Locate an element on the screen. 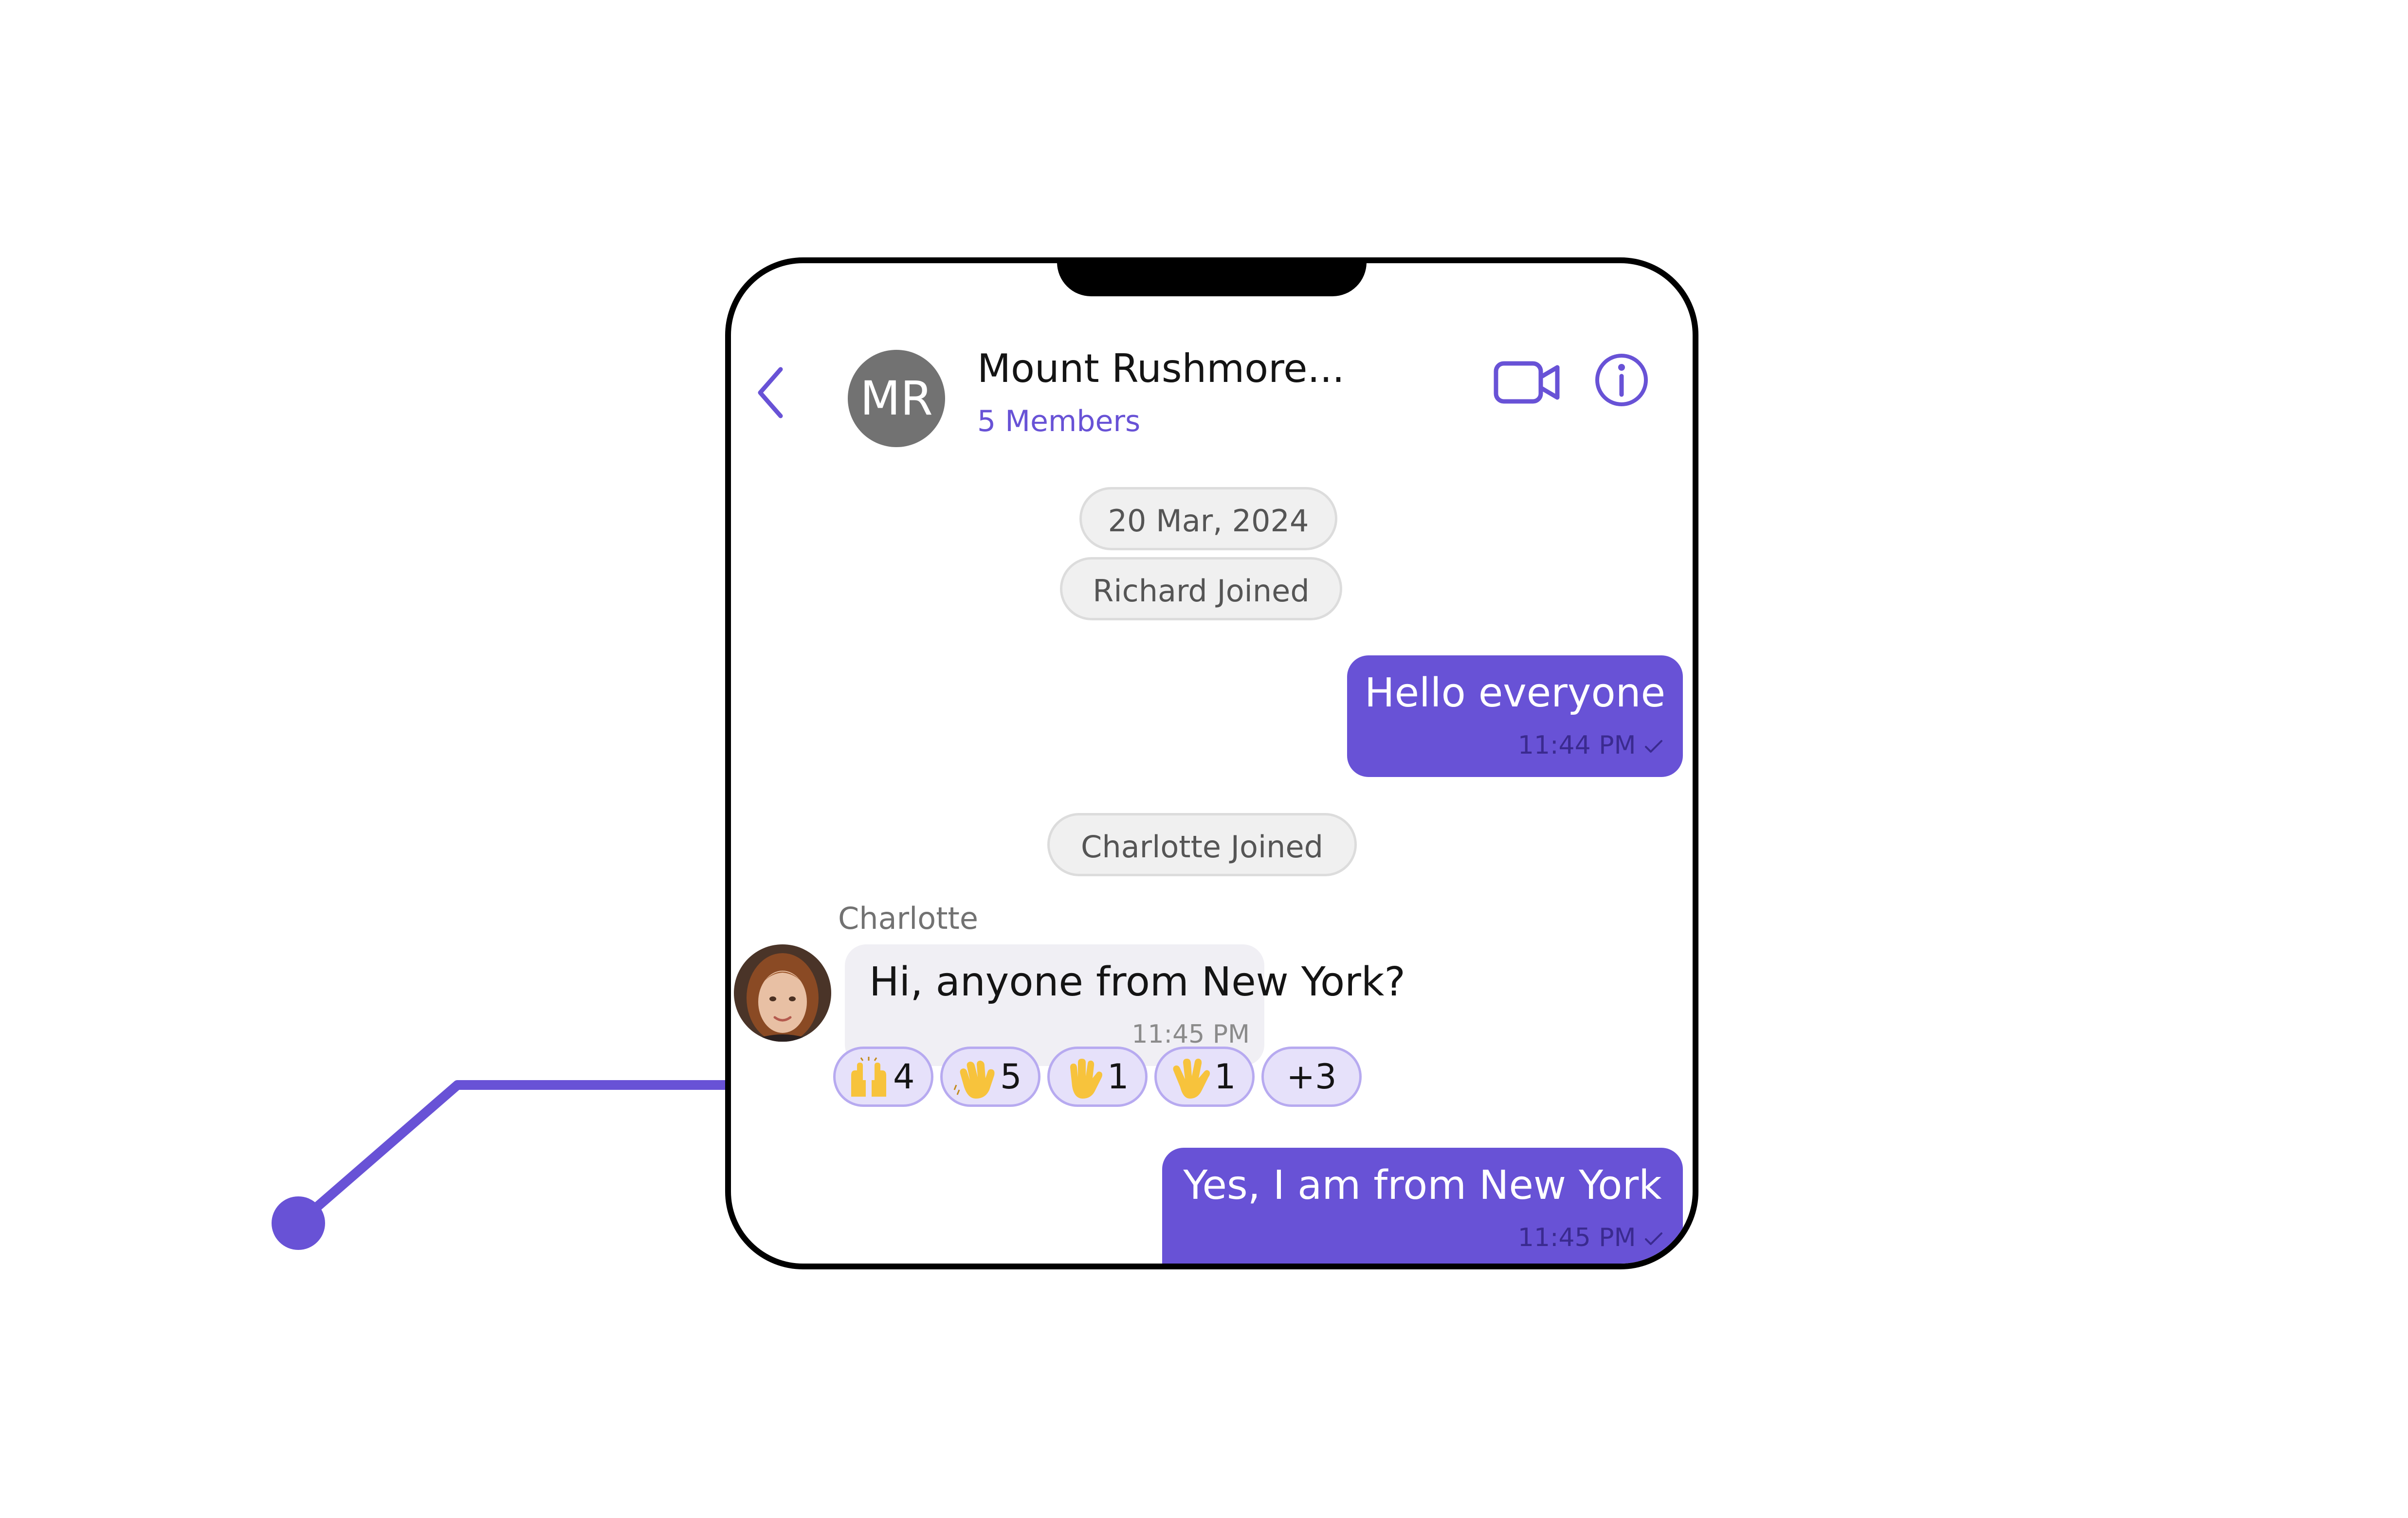  message-text: Hi, anyone from New York? is located at coordinates (1137, 982).